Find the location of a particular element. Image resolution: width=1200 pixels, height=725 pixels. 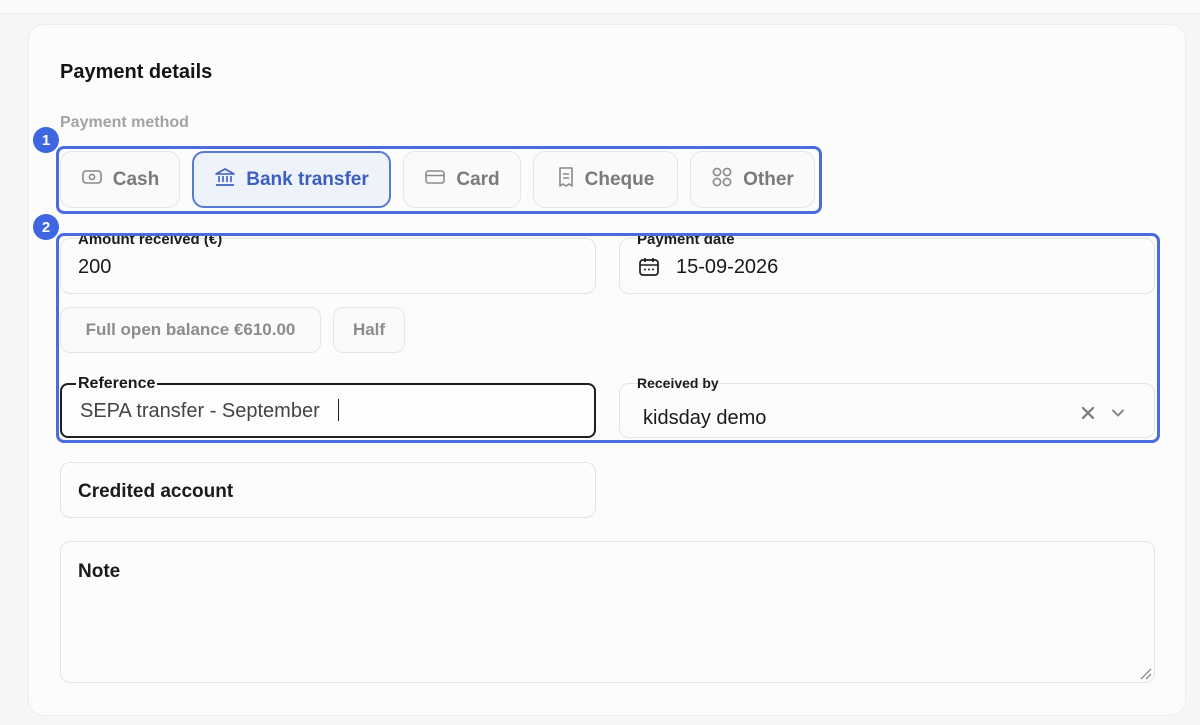

chevron-down-icon is located at coordinates (1118, 415).